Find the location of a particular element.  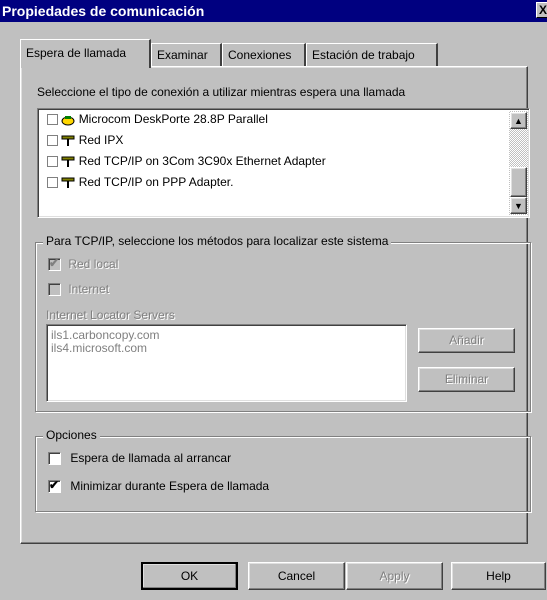

arrow-up-icon: ▲ is located at coordinates (518, 121).